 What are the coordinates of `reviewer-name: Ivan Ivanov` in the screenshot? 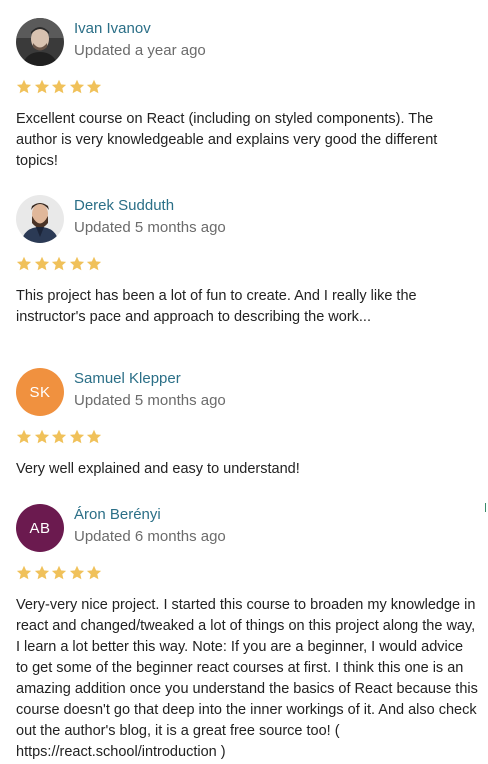 It's located at (112, 28).